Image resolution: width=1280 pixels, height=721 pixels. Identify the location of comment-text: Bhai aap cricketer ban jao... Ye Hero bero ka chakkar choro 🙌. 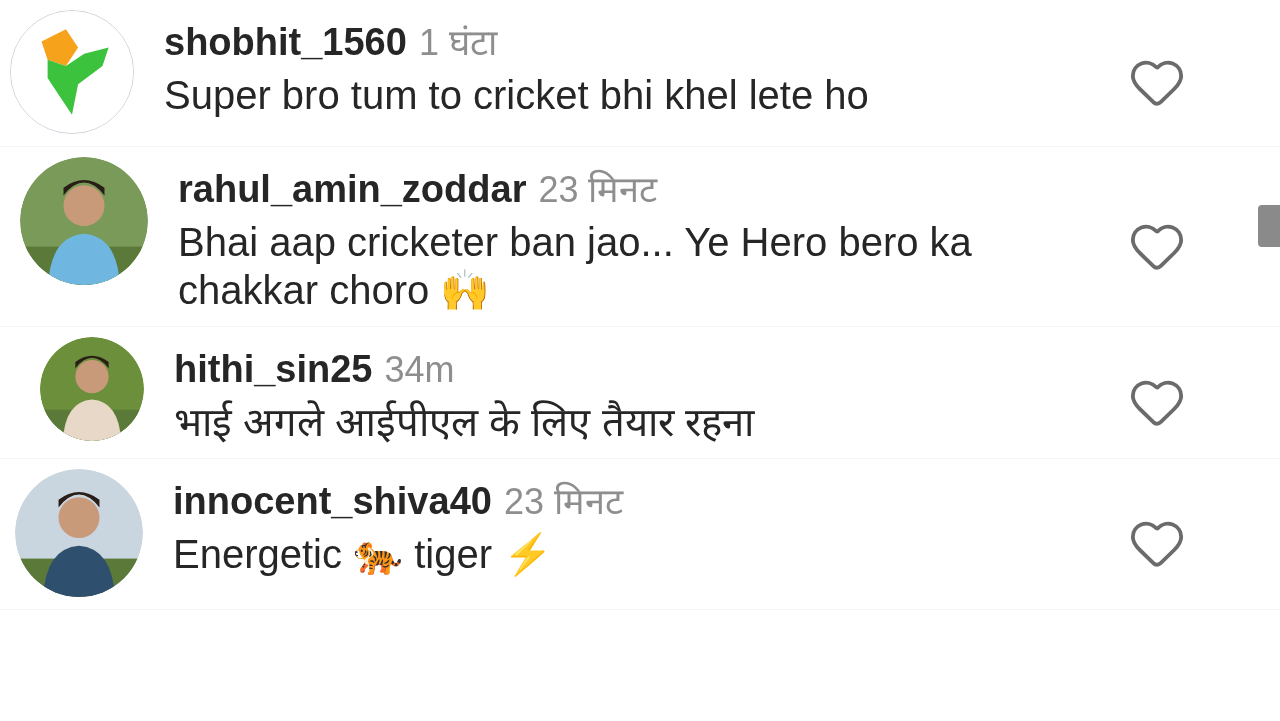
(575, 266).